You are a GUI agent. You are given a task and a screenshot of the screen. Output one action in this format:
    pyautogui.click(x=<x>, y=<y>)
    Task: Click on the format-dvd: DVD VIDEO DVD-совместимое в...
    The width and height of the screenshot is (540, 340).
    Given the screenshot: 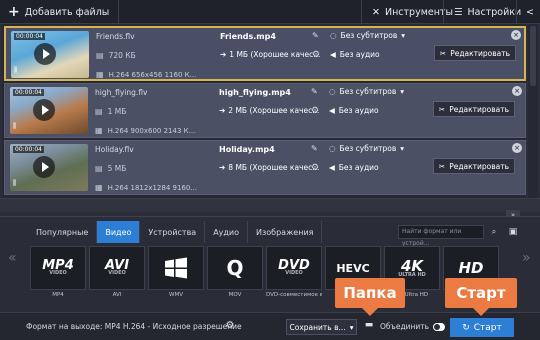 What is the action you would take?
    pyautogui.click(x=294, y=274)
    